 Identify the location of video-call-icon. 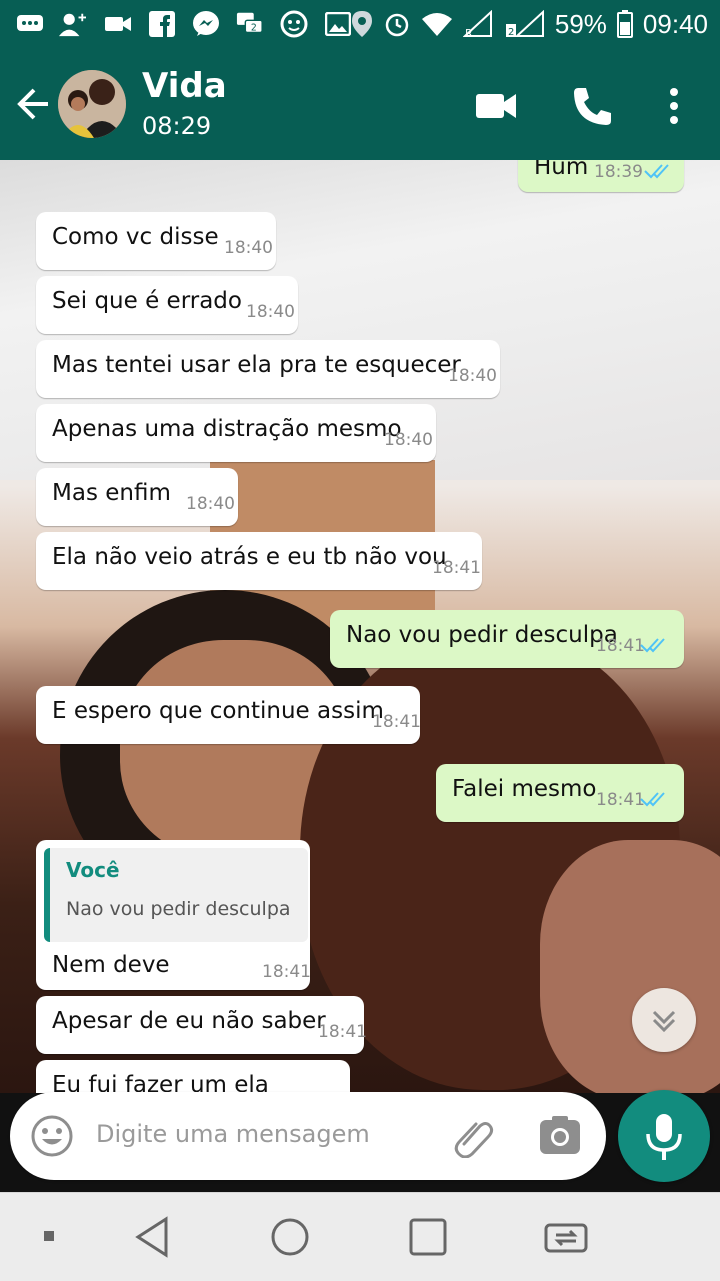
(496, 106).